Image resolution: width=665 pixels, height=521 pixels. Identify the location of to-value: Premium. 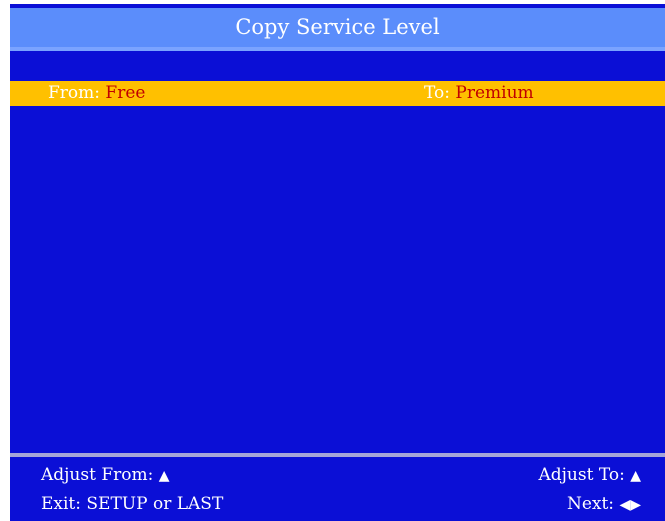
(494, 93).